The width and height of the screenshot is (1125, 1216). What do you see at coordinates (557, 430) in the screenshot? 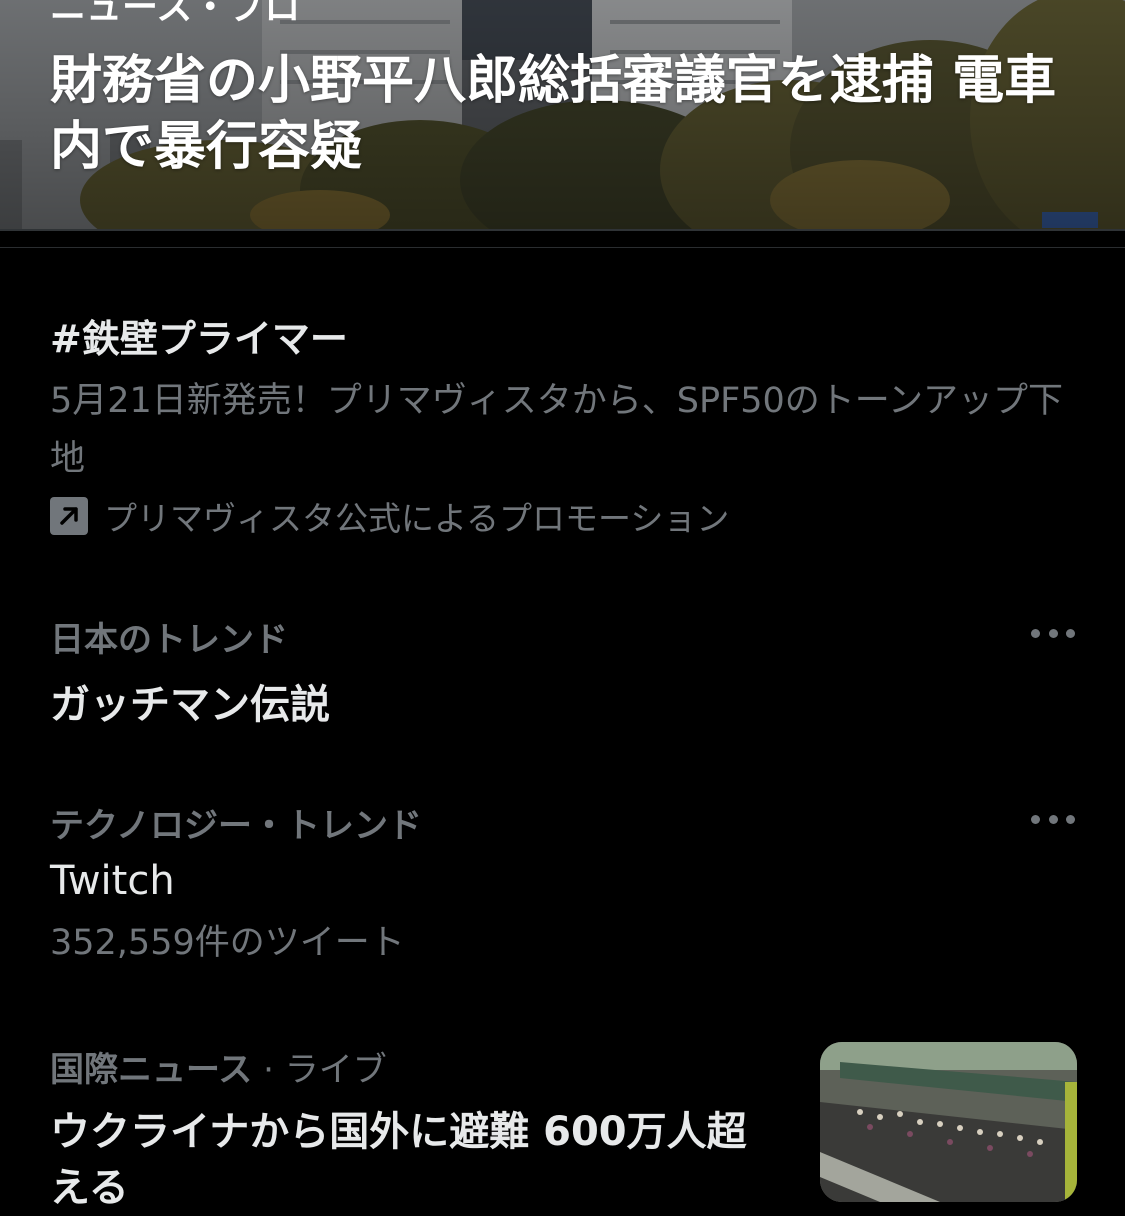
I see `promoted-description: 5月21日新発売！プリマヴィスタから、SPF50のトーンアップ下地` at bounding box center [557, 430].